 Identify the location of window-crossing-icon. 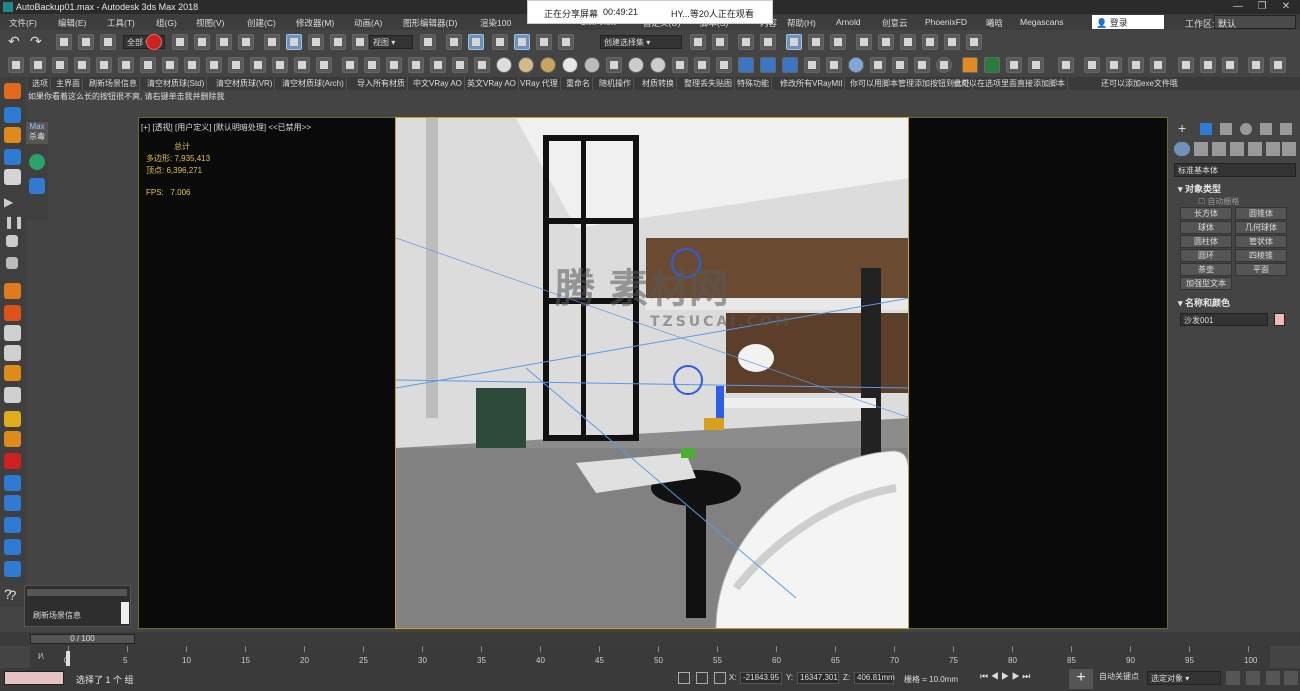
(246, 42).